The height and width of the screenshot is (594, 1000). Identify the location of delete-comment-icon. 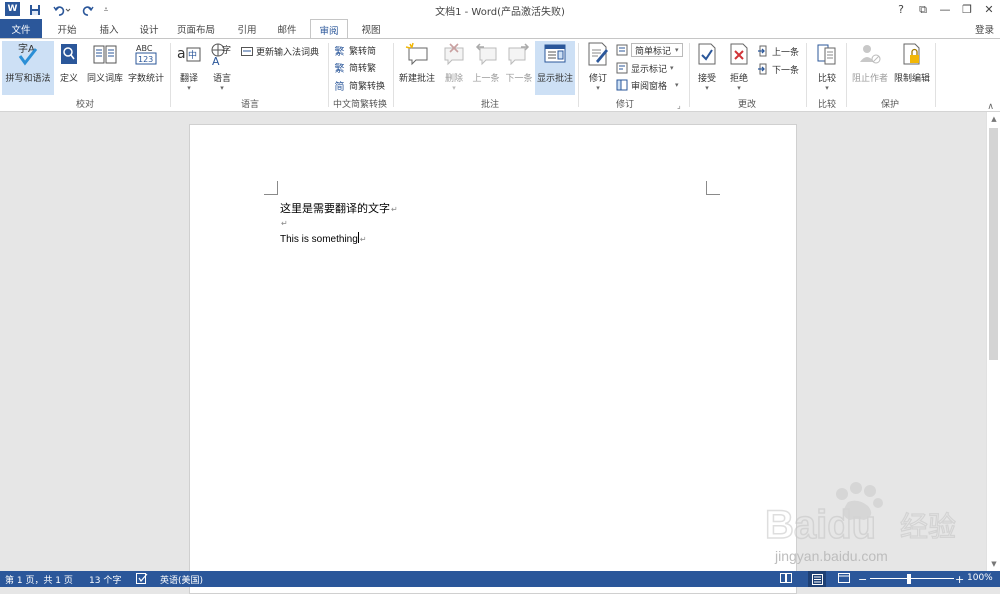
(454, 54).